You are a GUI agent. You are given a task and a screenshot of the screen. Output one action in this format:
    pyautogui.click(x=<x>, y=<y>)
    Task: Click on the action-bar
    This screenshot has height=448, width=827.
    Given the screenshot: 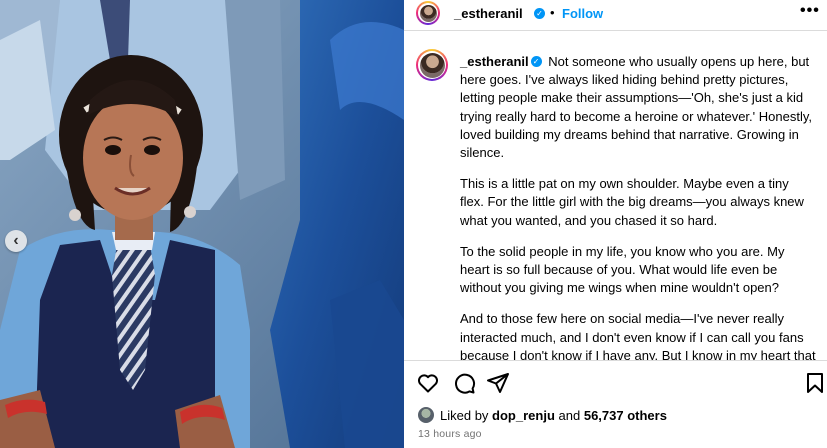 What is the action you would take?
    pyautogui.click(x=615, y=381)
    